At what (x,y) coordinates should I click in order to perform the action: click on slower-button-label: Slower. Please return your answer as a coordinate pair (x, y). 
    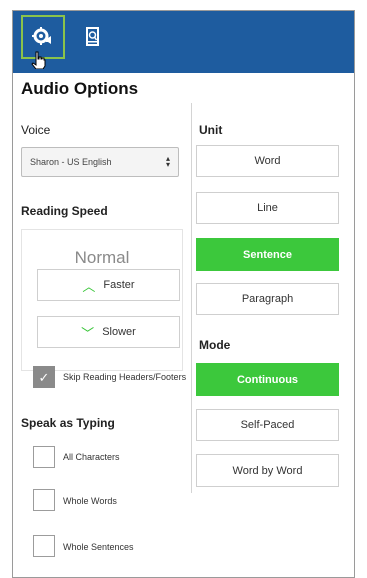
    Looking at the image, I should click on (119, 332).